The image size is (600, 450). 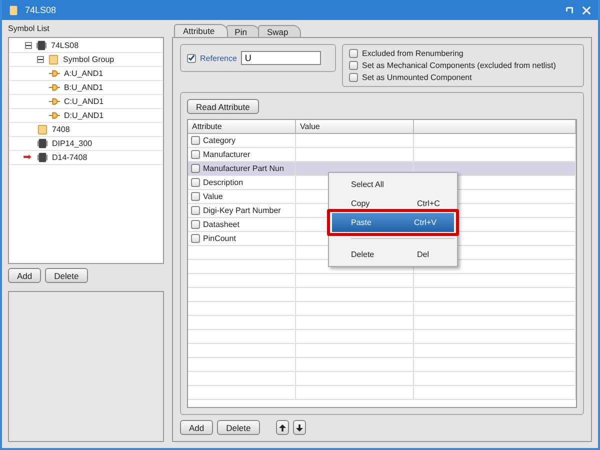 I want to click on column-header: Attribute, so click(x=242, y=127).